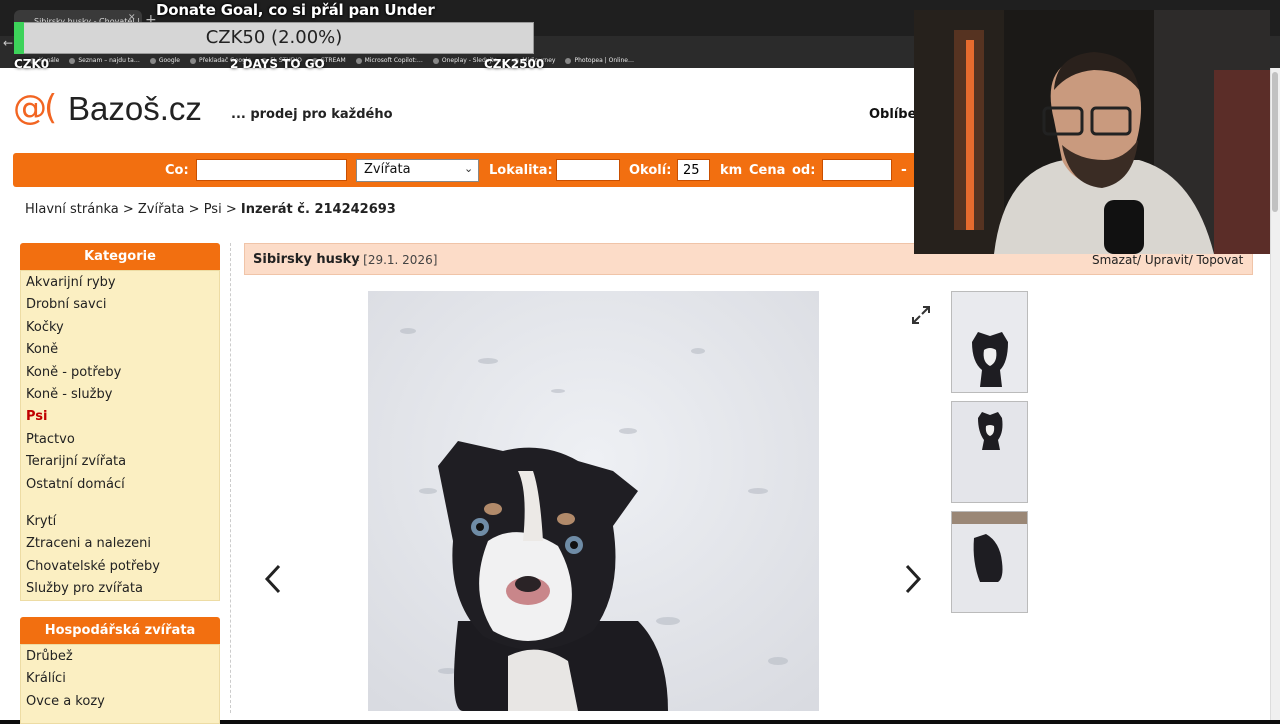 This screenshot has width=1280, height=724. Describe the element at coordinates (857, 170) in the screenshot. I see `search-price-from-input` at that location.